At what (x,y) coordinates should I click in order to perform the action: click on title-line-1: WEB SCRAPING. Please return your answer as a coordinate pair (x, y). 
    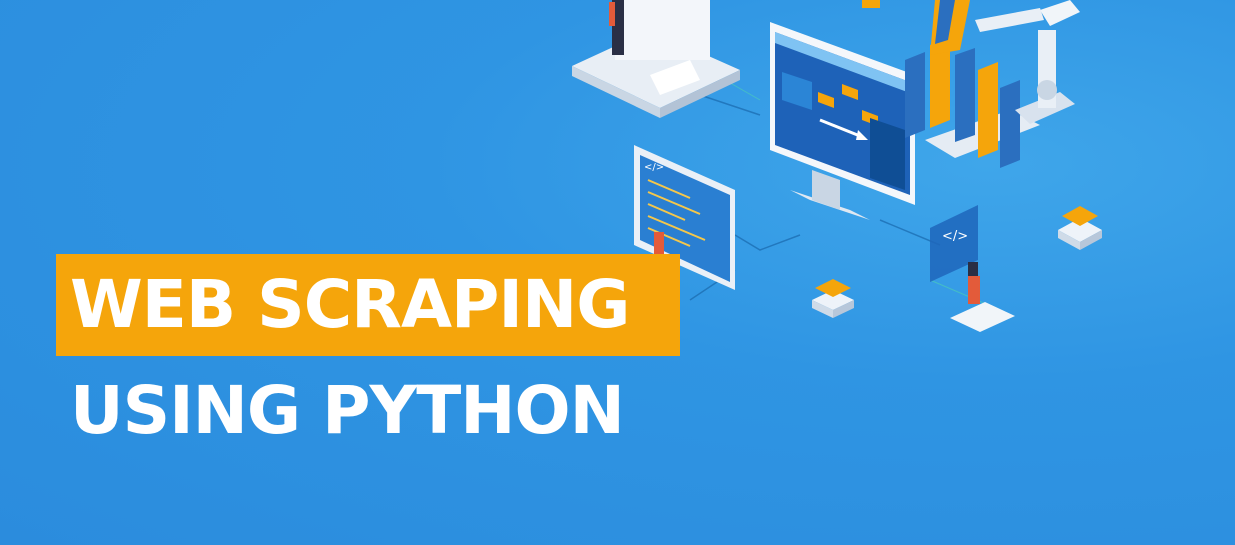
    Looking at the image, I should click on (350, 304).